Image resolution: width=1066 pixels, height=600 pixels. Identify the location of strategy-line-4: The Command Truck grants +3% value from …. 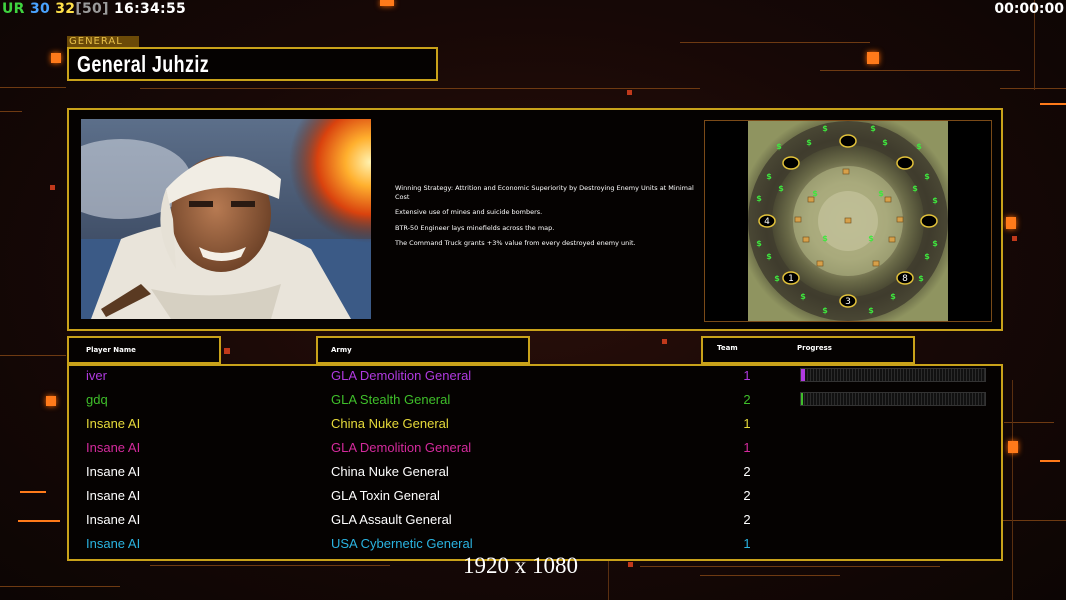
(515, 243).